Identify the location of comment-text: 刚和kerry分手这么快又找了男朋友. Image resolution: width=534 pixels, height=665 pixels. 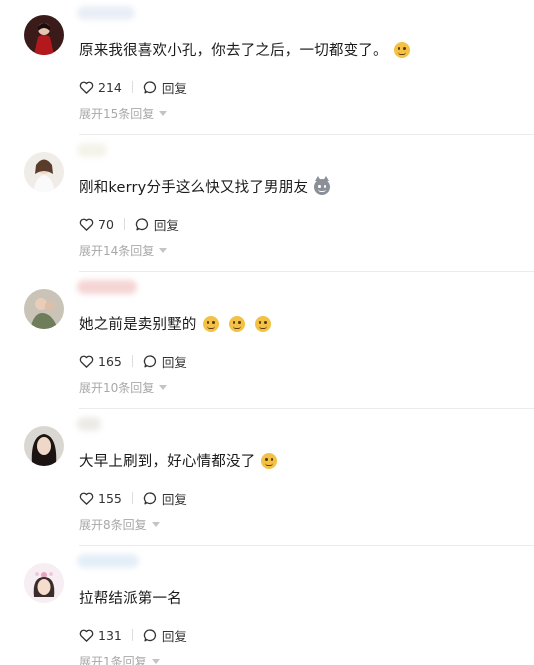
(205, 187).